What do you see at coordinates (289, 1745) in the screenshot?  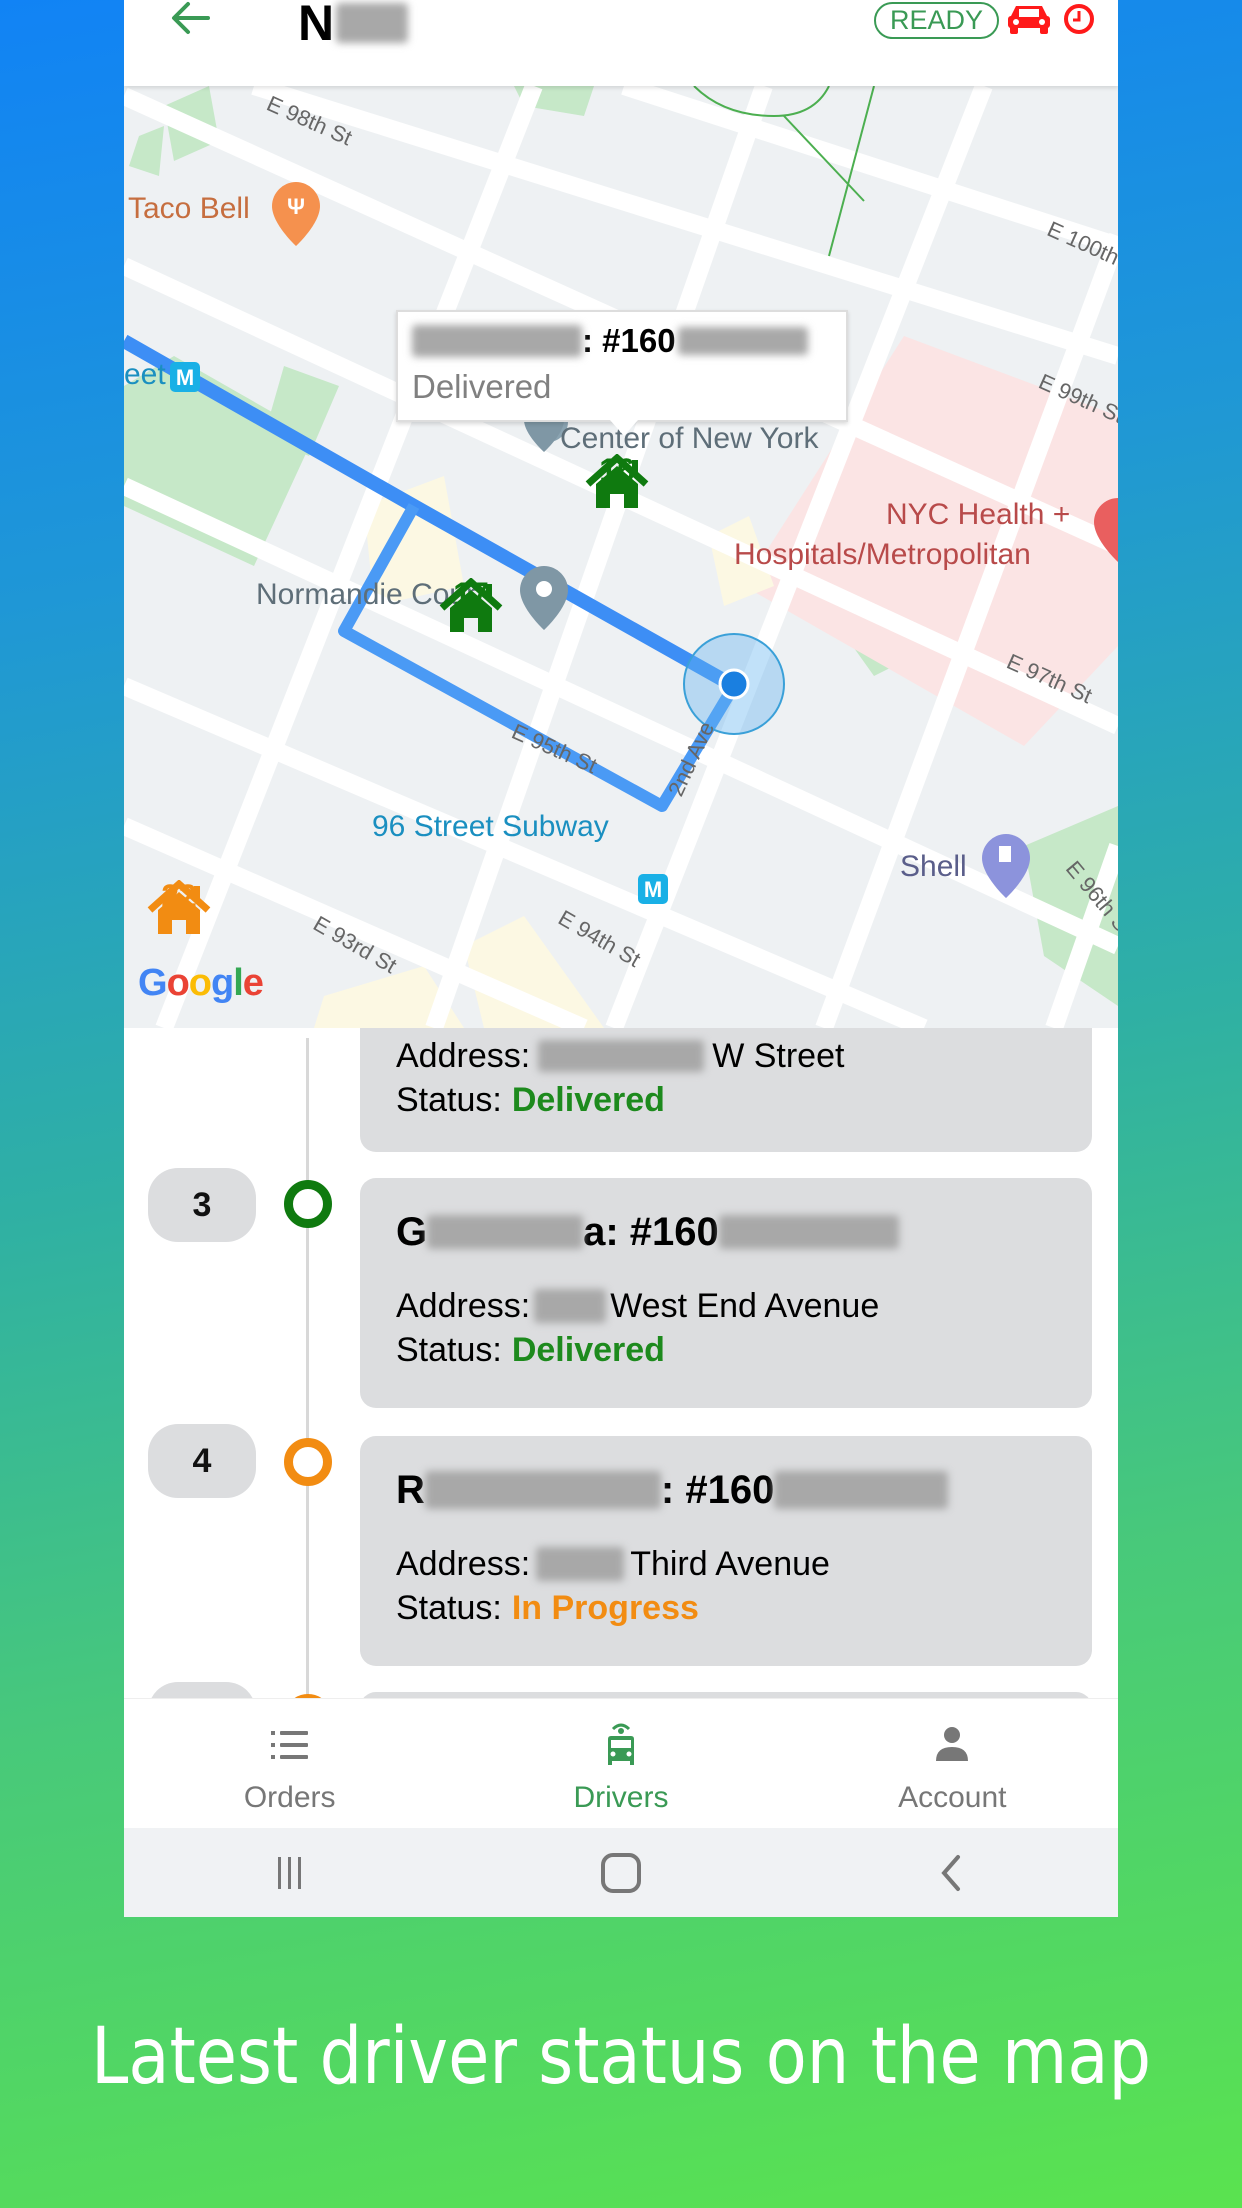 I see `list-icon` at bounding box center [289, 1745].